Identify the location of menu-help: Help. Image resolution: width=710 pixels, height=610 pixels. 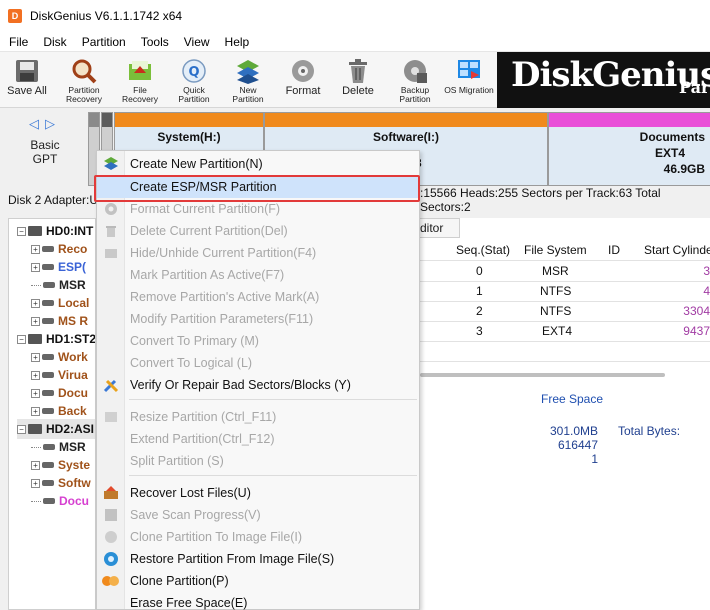
(236, 42).